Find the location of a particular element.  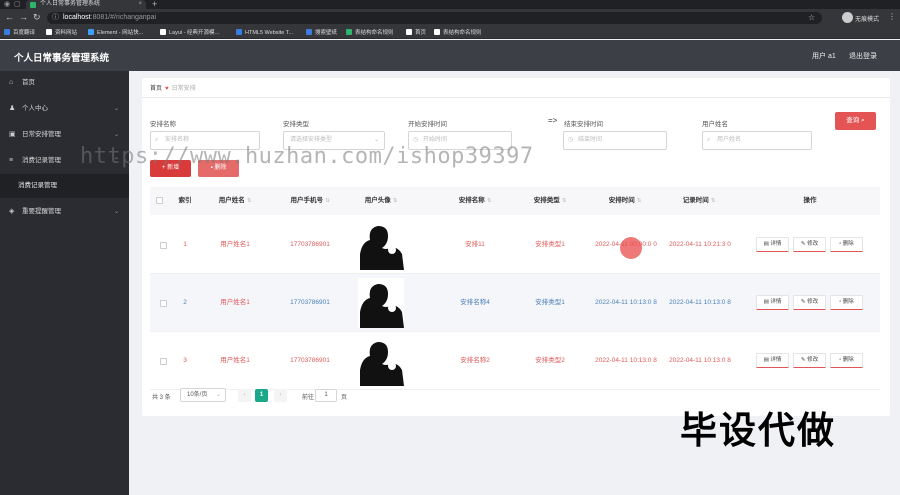

trash-icon: ▫ is located at coordinates (840, 302).